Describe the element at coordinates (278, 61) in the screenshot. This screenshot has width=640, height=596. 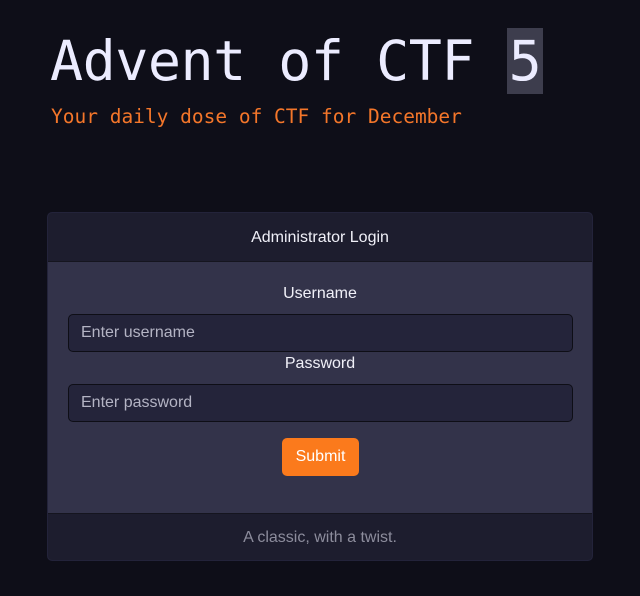
I see `title-text: Advent of CTF` at that location.